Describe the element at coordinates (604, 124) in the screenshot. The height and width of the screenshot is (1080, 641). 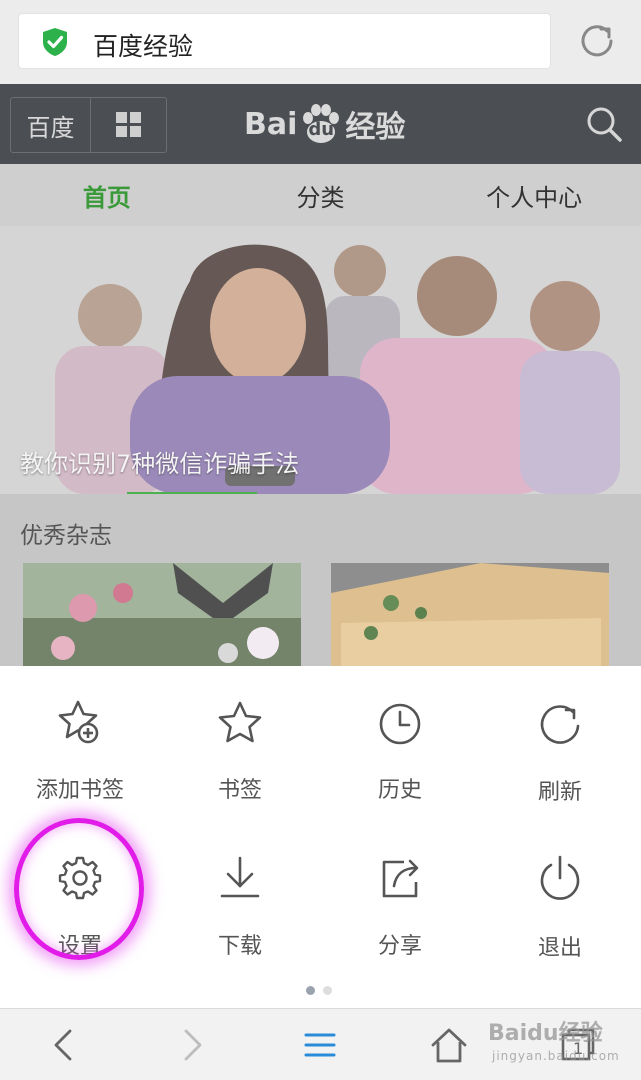
I see `search-icon` at that location.